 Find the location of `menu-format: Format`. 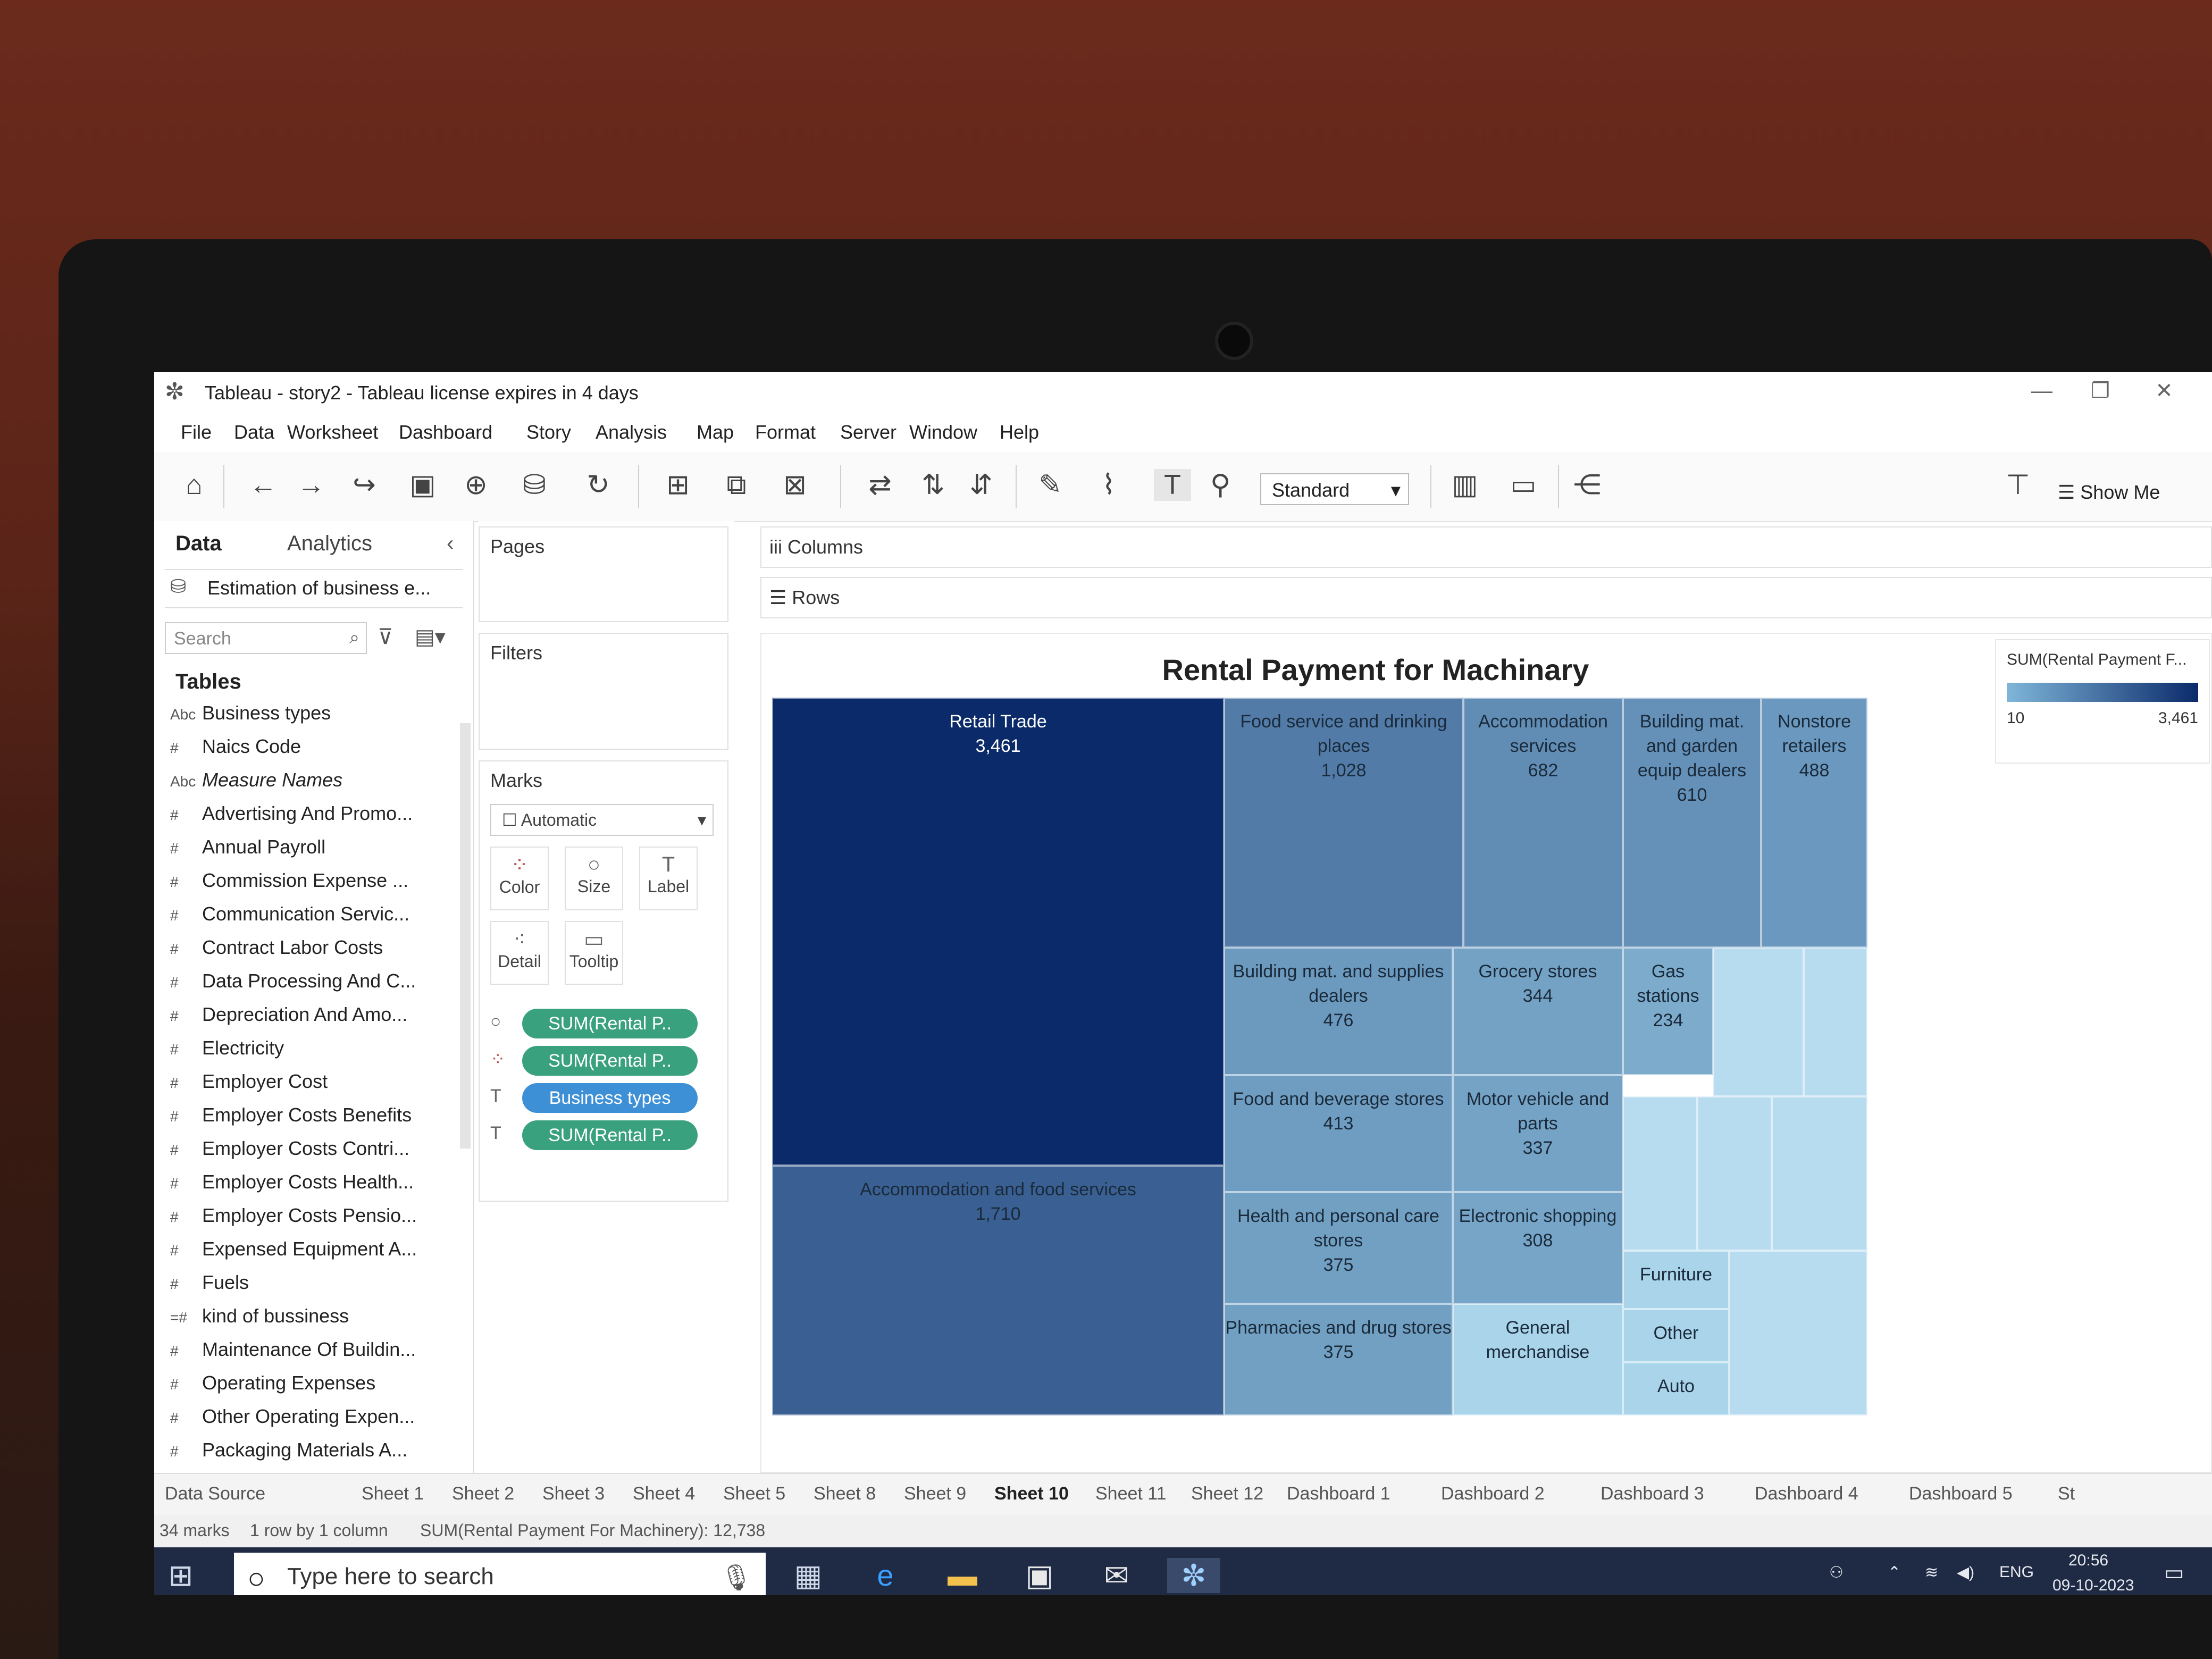

menu-format: Format is located at coordinates (785, 432).